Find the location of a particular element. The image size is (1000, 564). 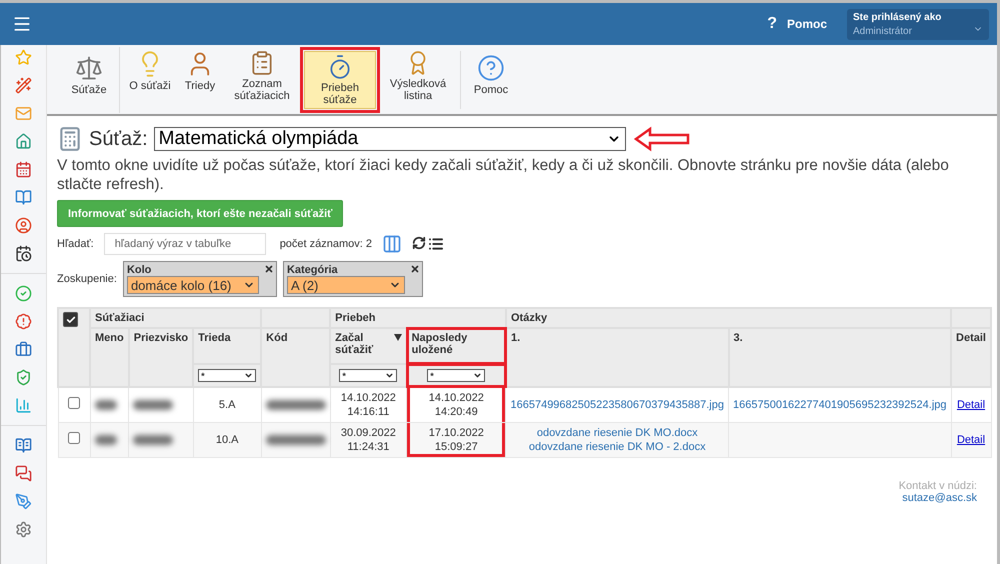

toolbar-button: Súťaže is located at coordinates (89, 79).